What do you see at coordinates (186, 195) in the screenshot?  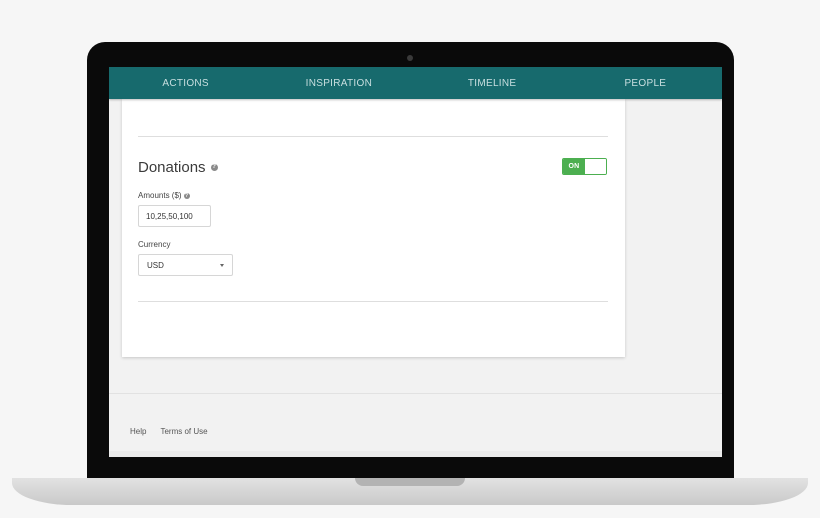 I see `amounts-help-icon: ?` at bounding box center [186, 195].